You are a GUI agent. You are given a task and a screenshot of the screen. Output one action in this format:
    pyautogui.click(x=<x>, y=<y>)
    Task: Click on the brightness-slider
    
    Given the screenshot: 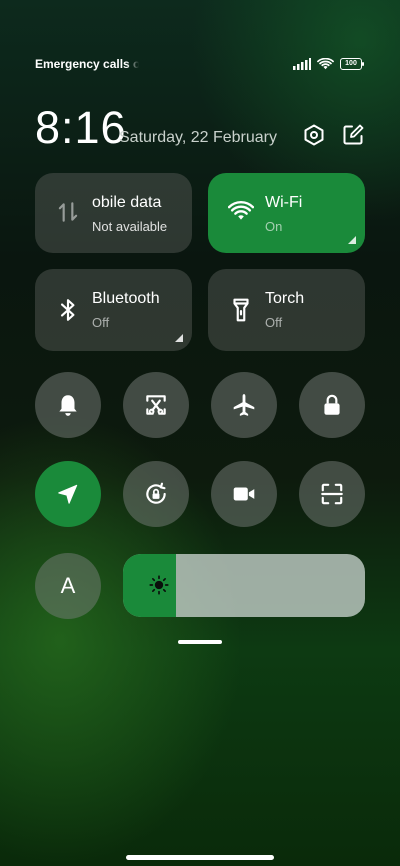 What is the action you would take?
    pyautogui.click(x=244, y=585)
    